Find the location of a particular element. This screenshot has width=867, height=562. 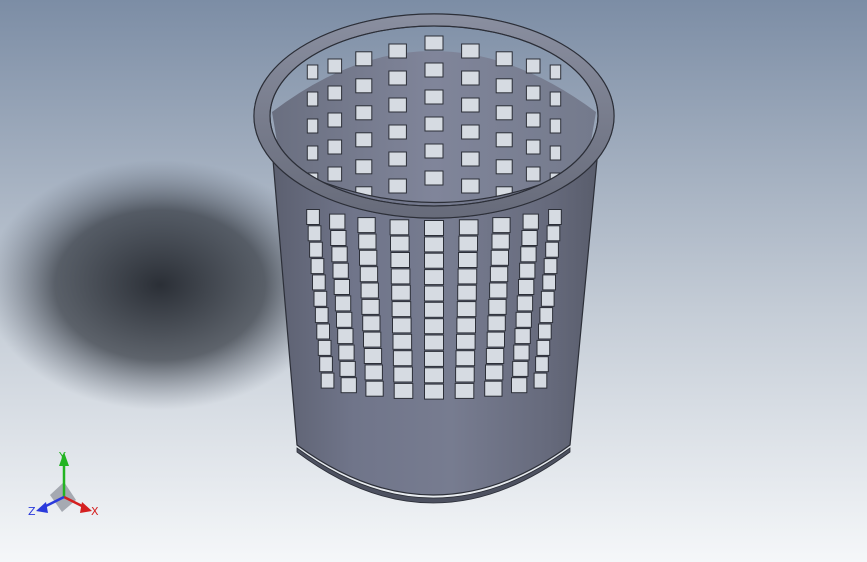

outer-hole-pattern is located at coordinates (434, 304).